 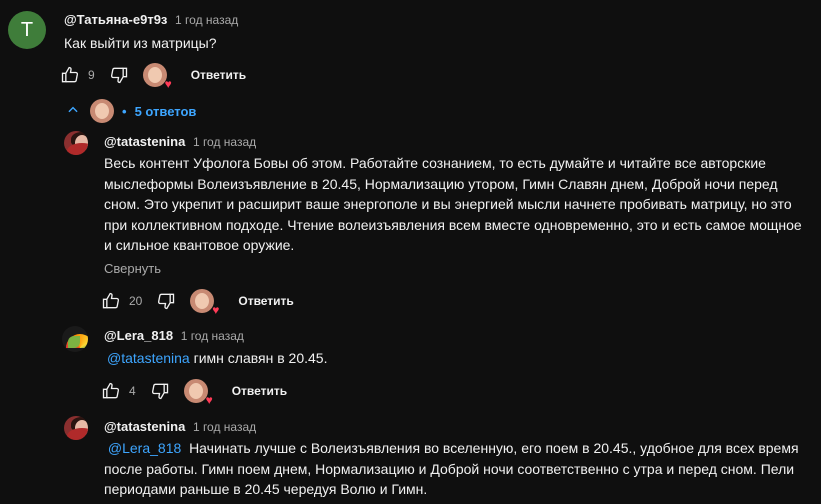 I want to click on like-count: 20, so click(x=136, y=301).